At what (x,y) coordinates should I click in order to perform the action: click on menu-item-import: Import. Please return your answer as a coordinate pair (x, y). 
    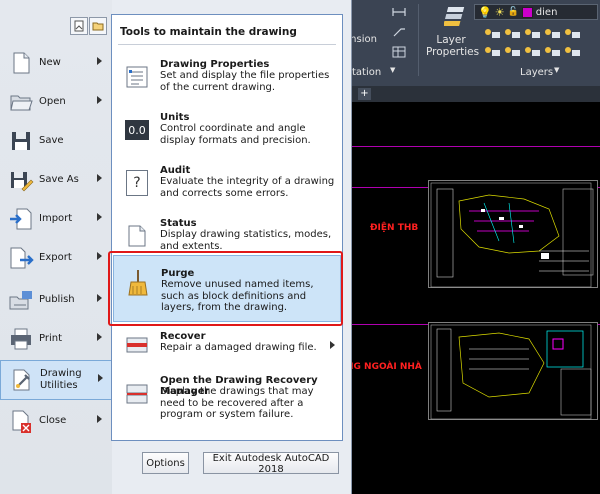
    Looking at the image, I should click on (55, 219).